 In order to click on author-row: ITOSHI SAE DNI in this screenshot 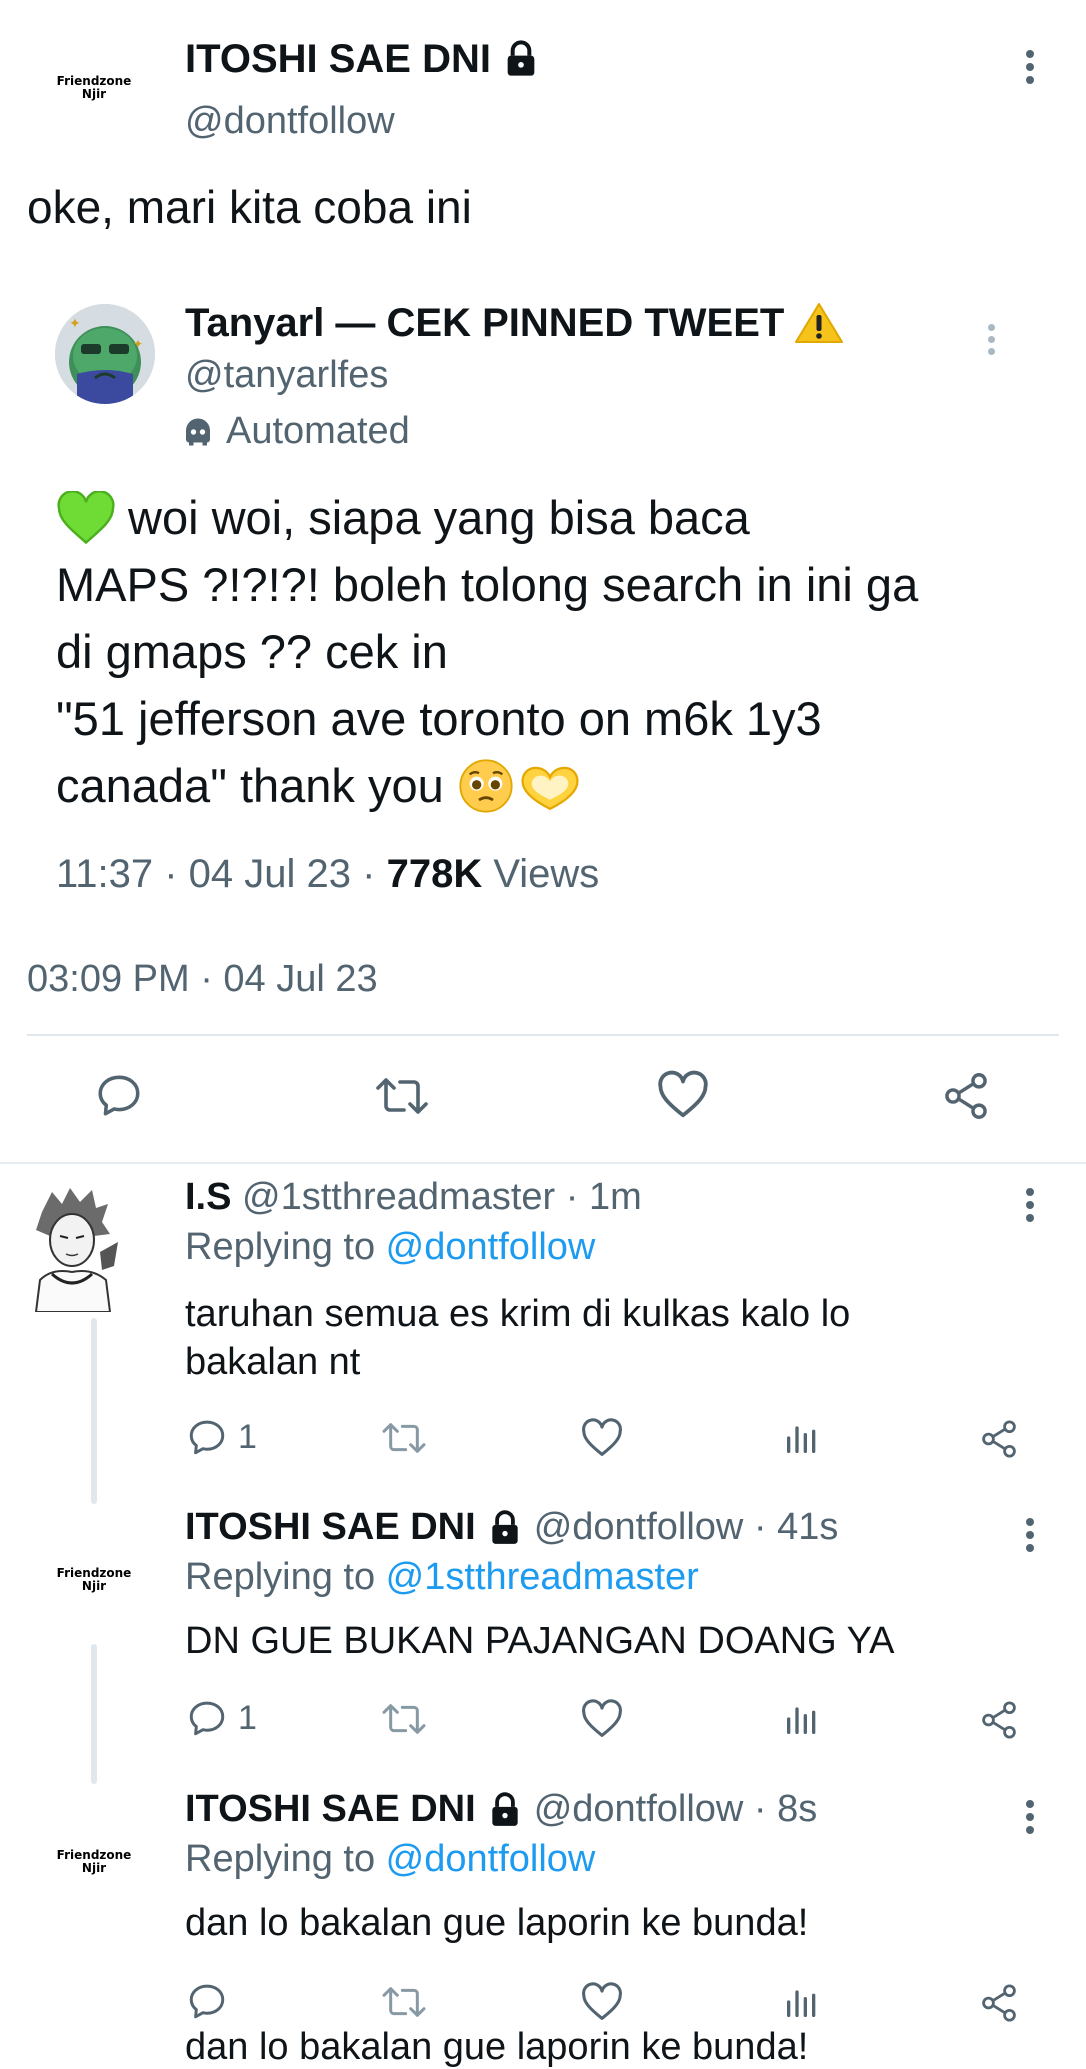, I will do `click(363, 59)`.